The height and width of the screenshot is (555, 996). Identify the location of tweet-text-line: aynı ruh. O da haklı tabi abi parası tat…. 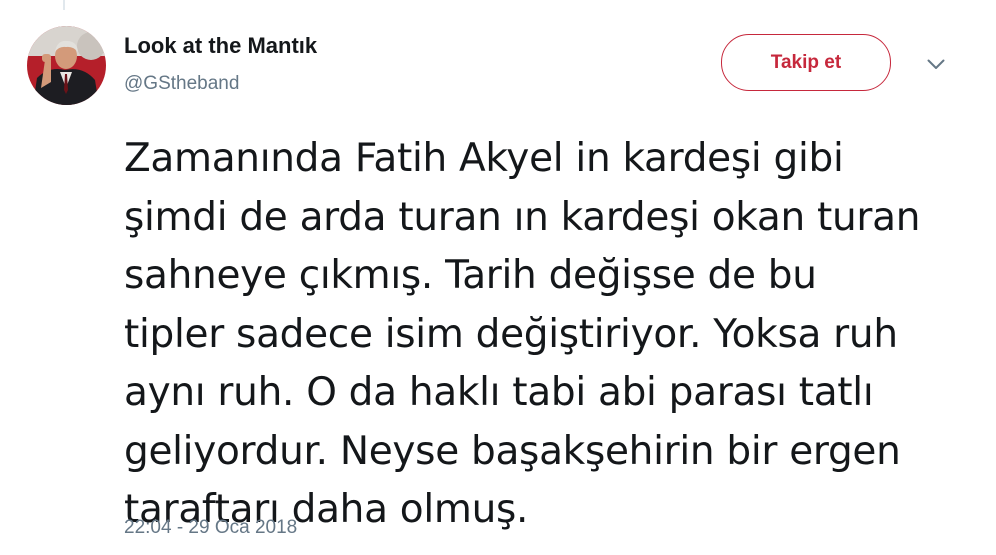
(499, 392).